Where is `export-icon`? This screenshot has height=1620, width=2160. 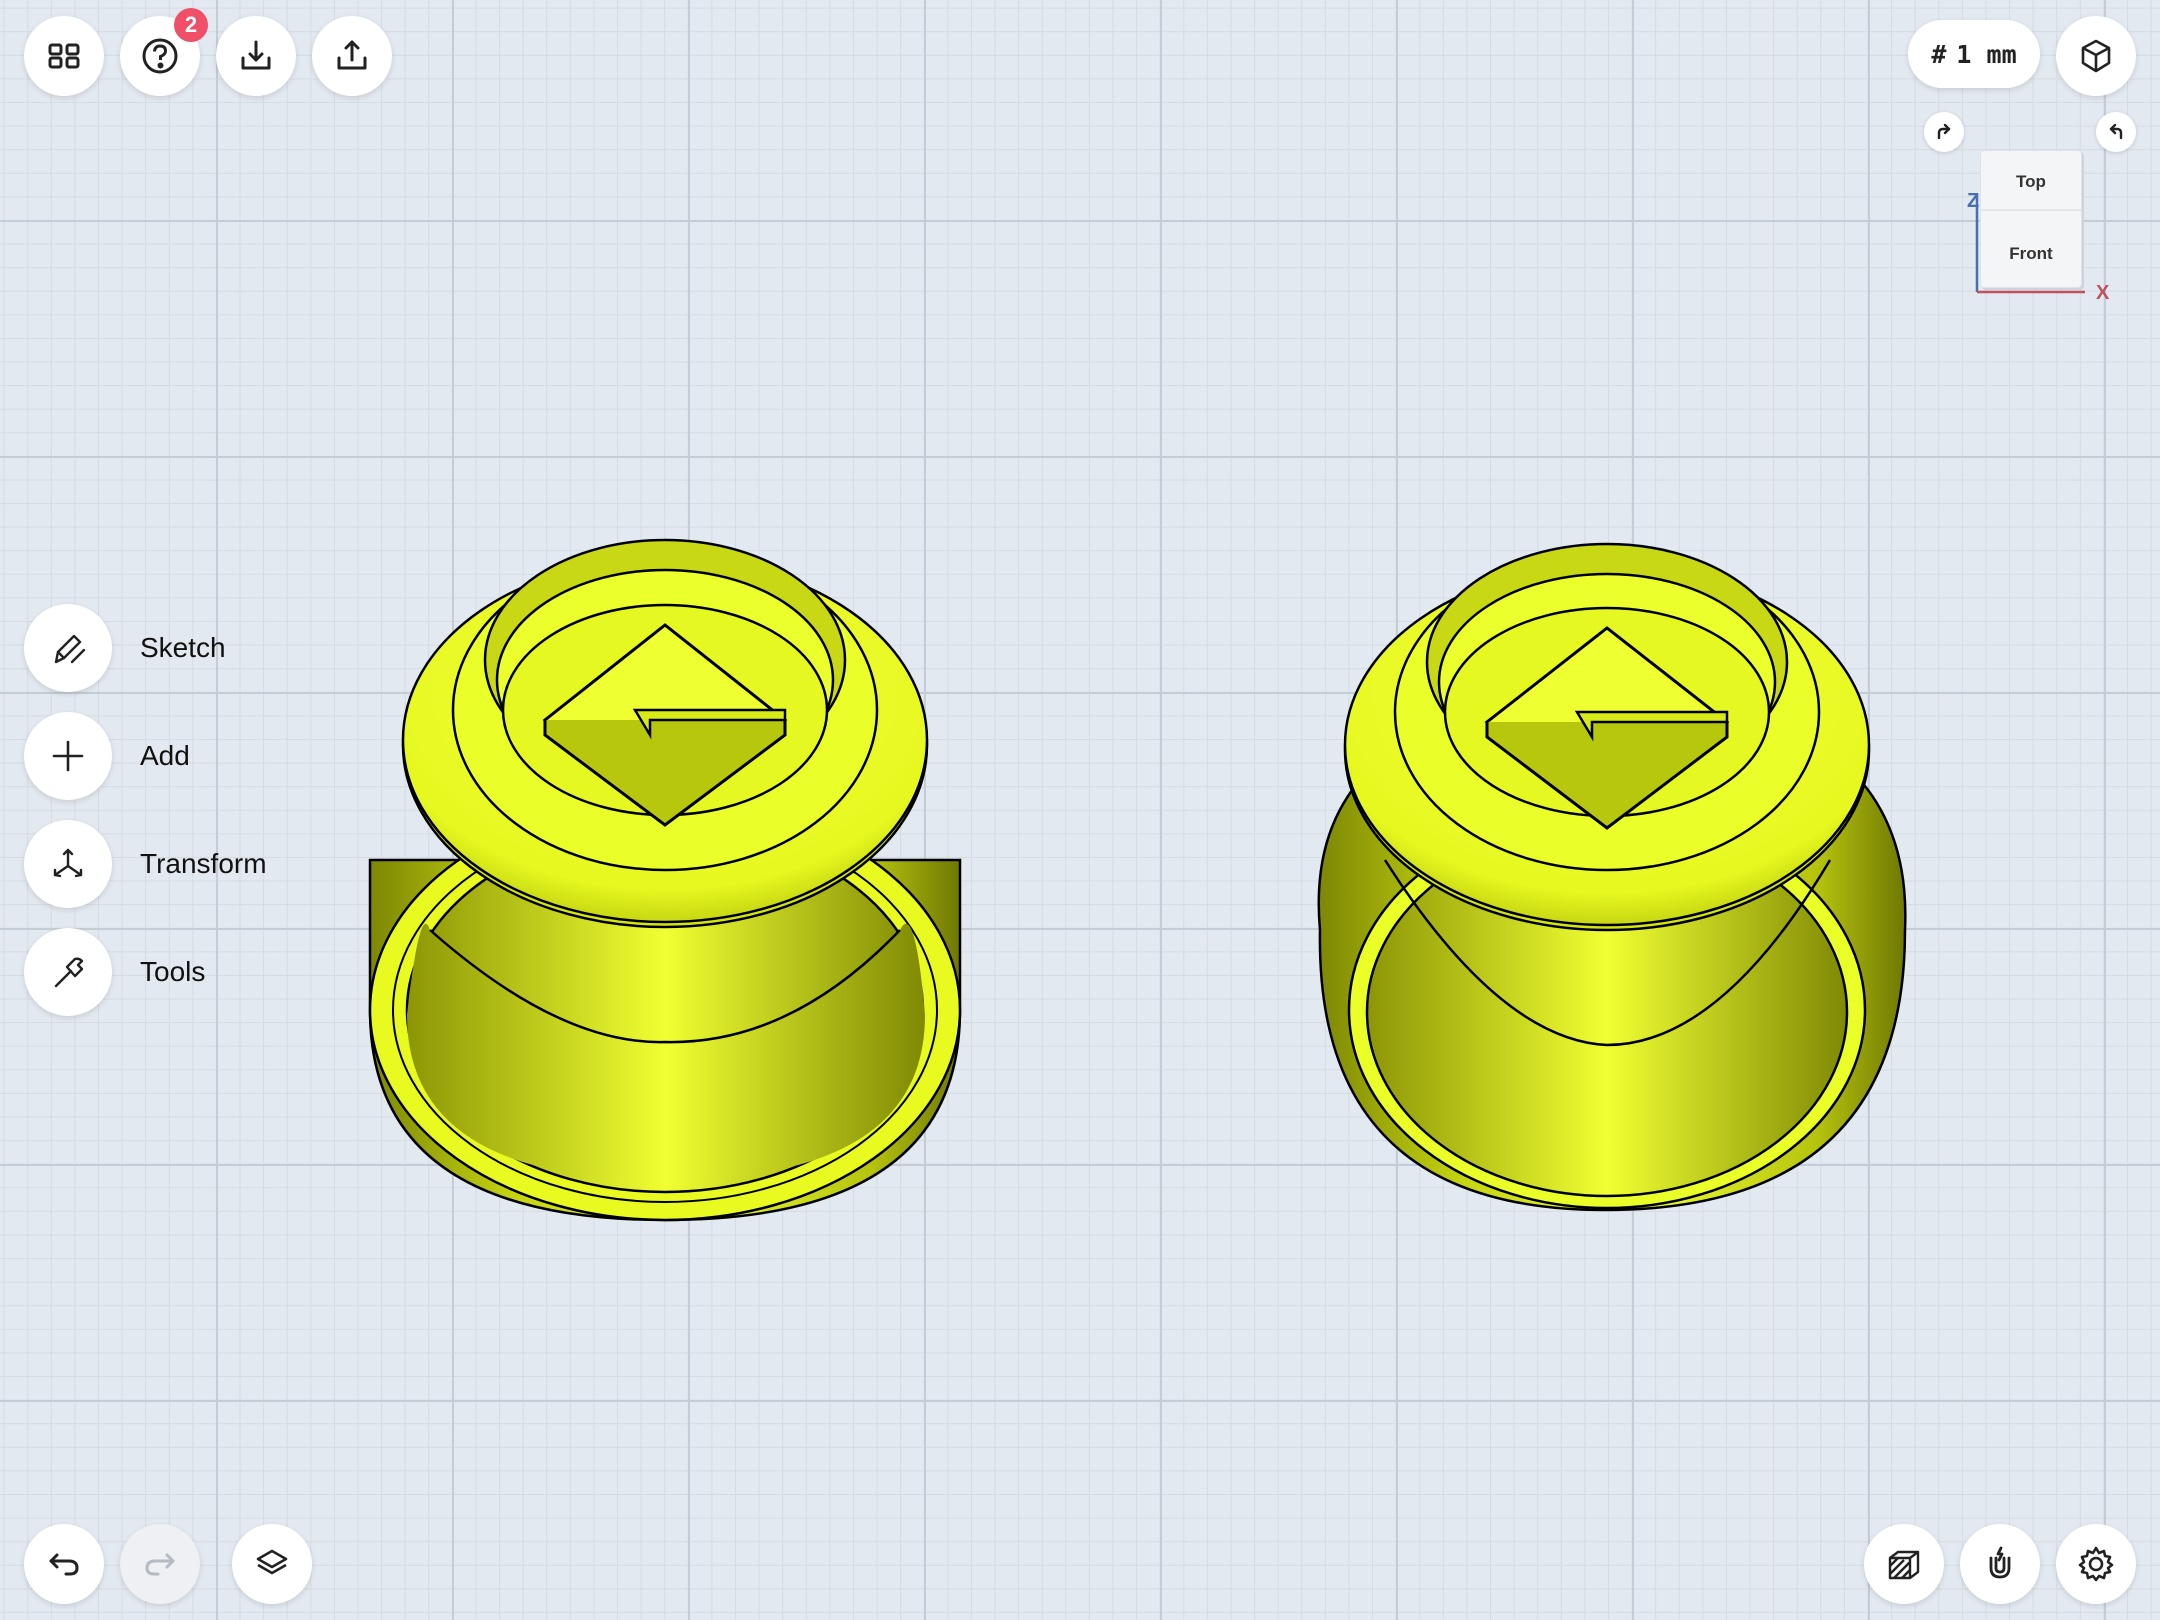
export-icon is located at coordinates (352, 55).